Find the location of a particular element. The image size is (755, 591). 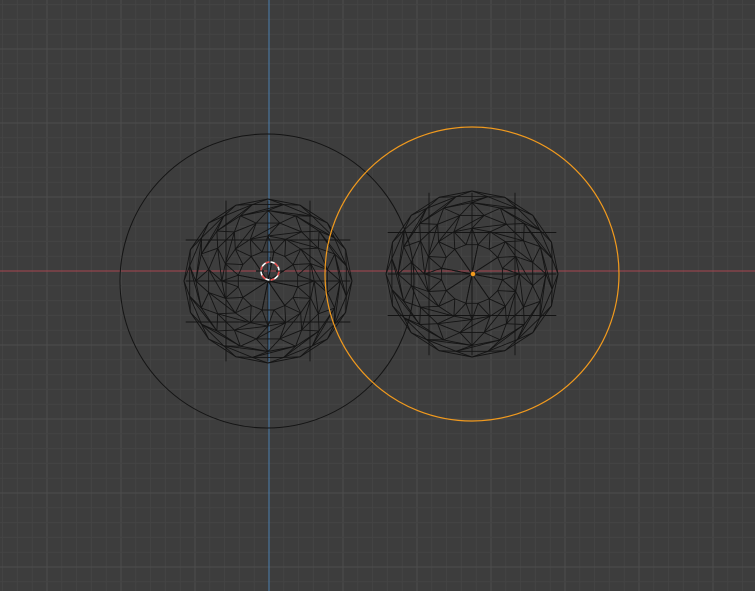

sphere-left-wireframe-mesh is located at coordinates (268, 281).